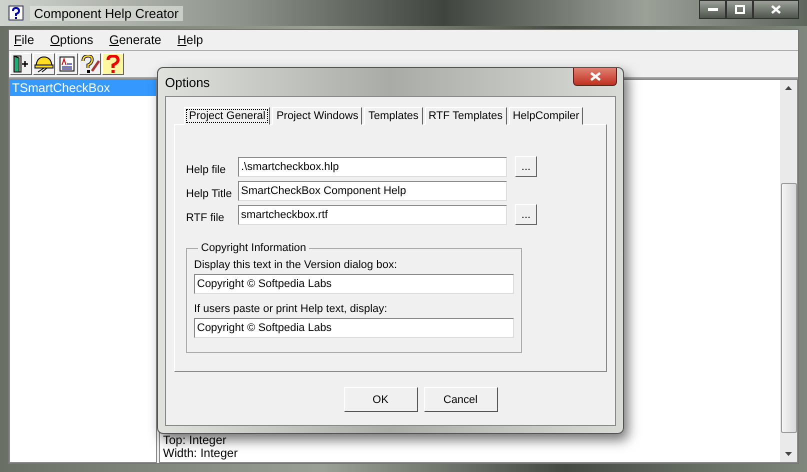  I want to click on field-label: RTF file, so click(206, 218).